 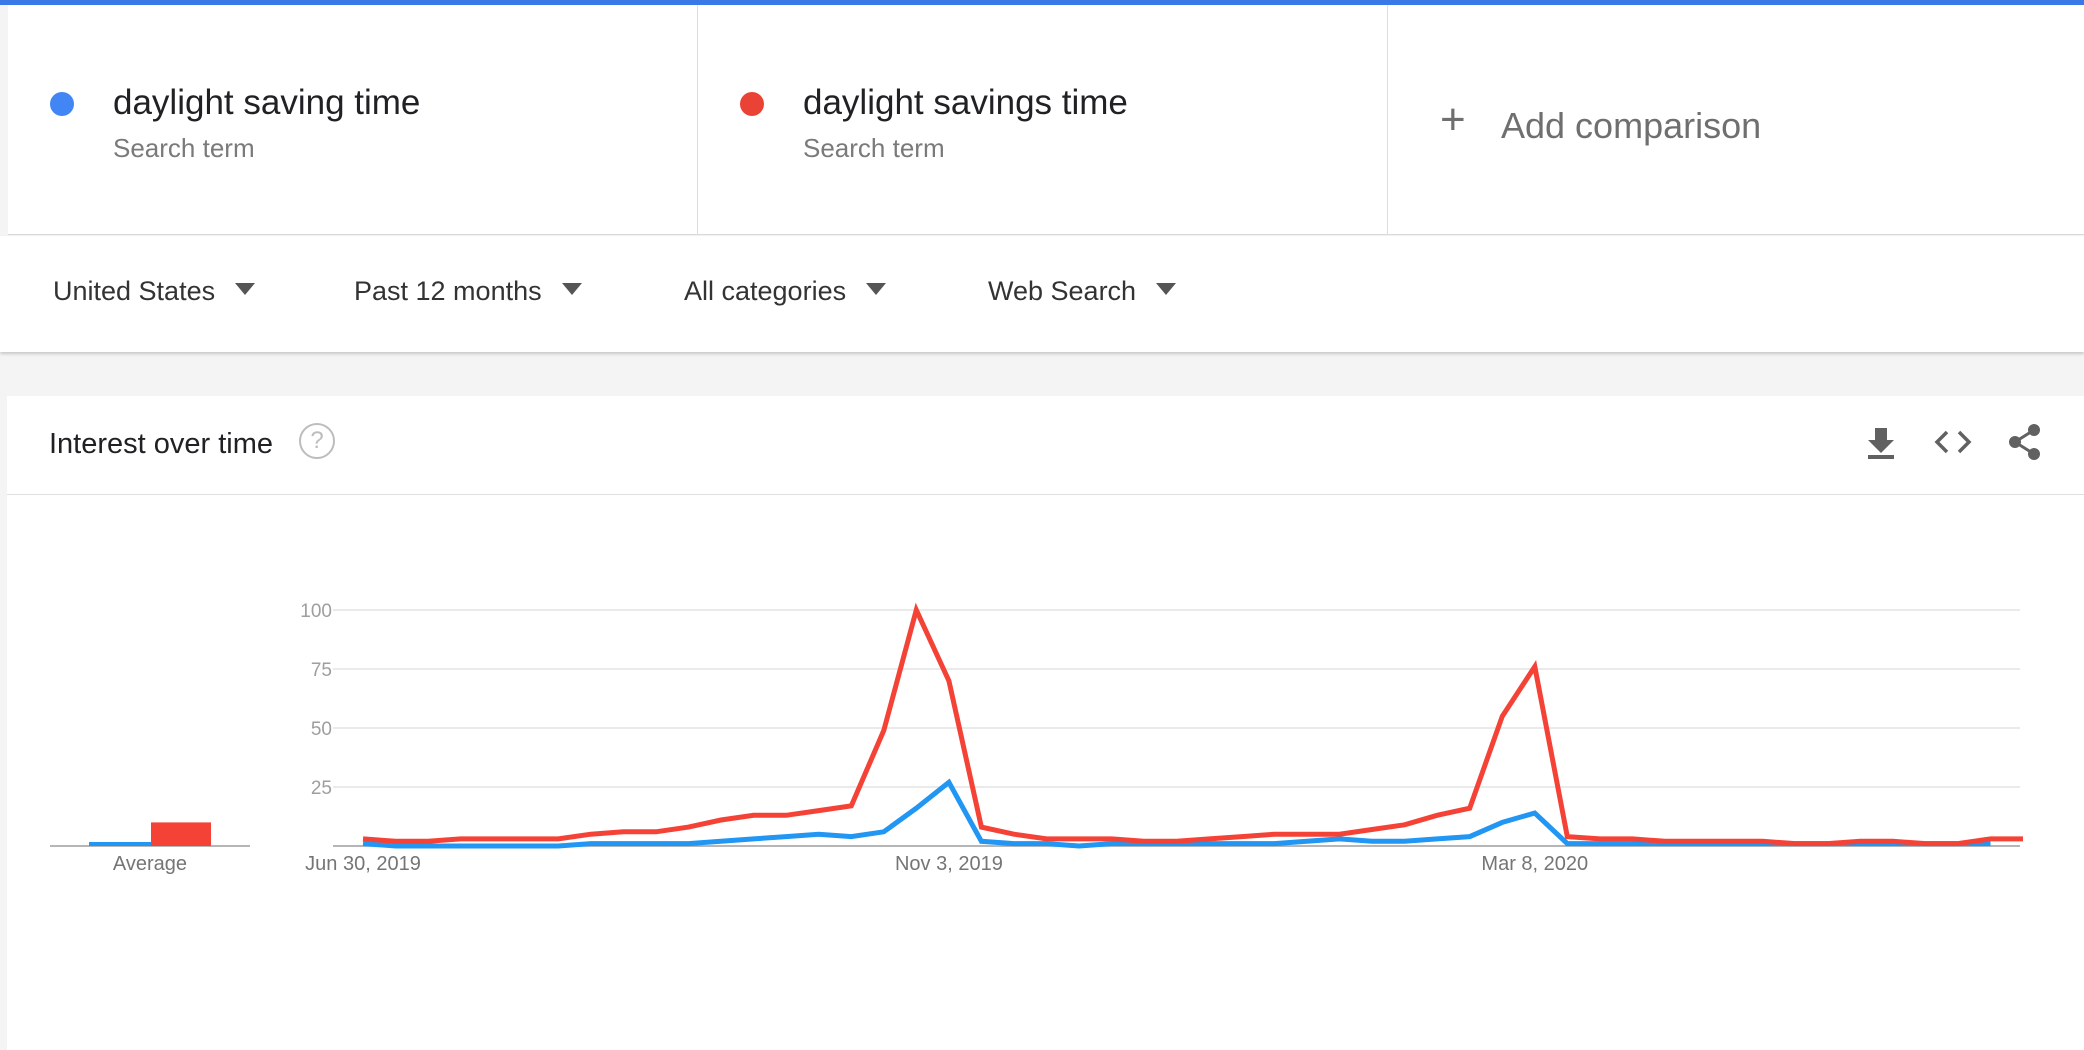 I want to click on y-tick-label: 75, so click(x=321, y=670).